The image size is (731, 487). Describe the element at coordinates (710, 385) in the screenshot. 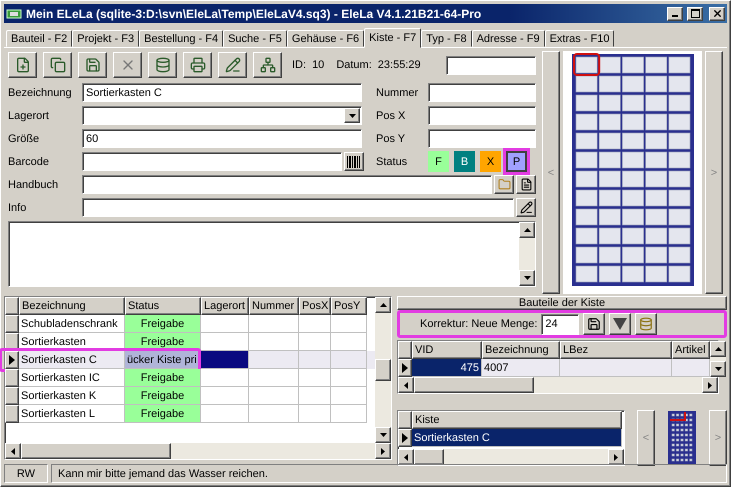

I see `arrow-right-icon` at that location.